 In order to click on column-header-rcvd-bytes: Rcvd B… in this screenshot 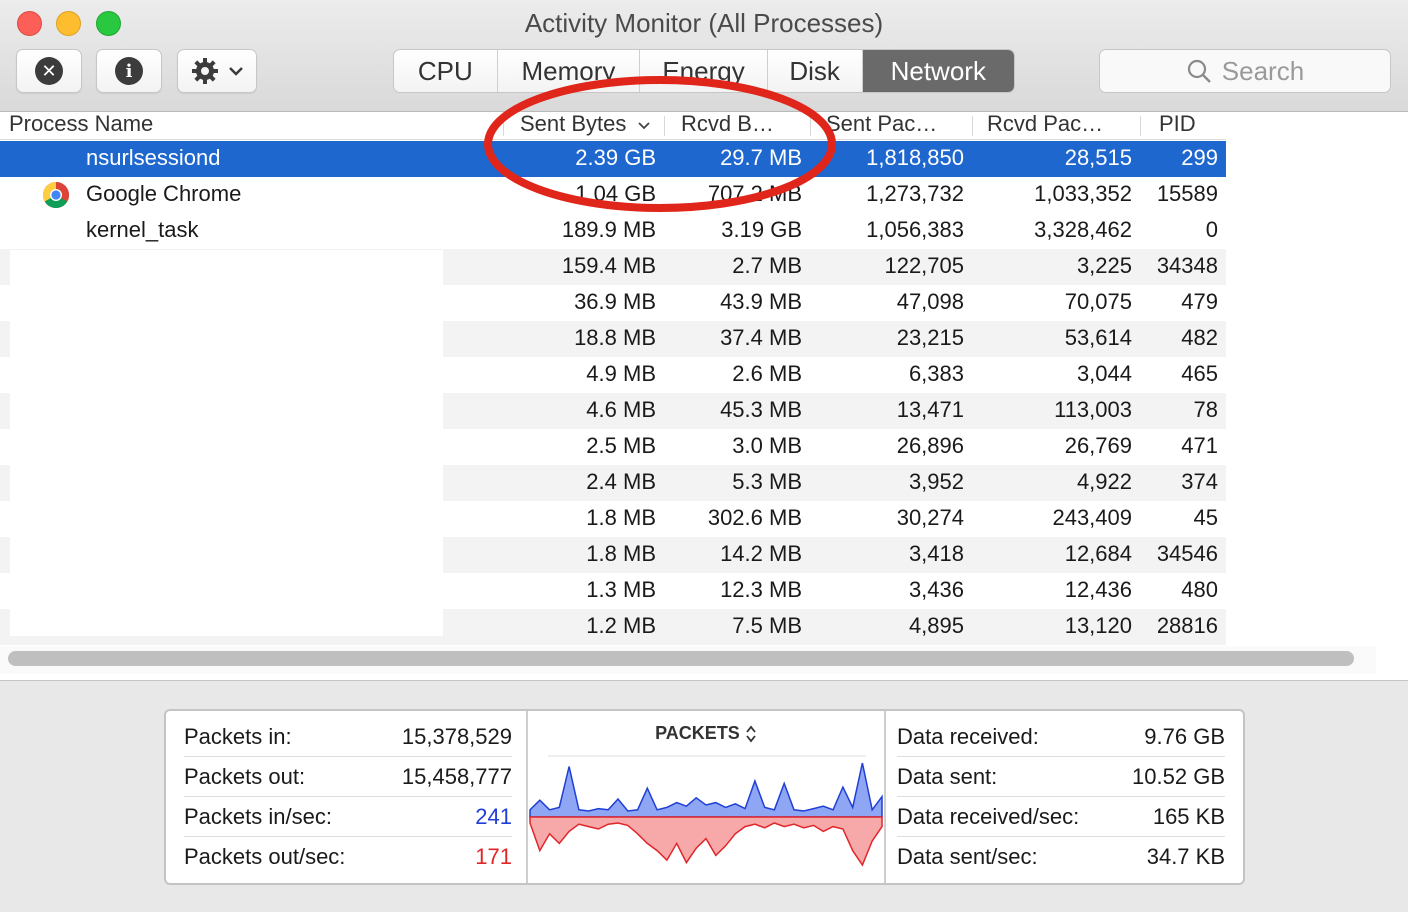, I will do `click(727, 126)`.